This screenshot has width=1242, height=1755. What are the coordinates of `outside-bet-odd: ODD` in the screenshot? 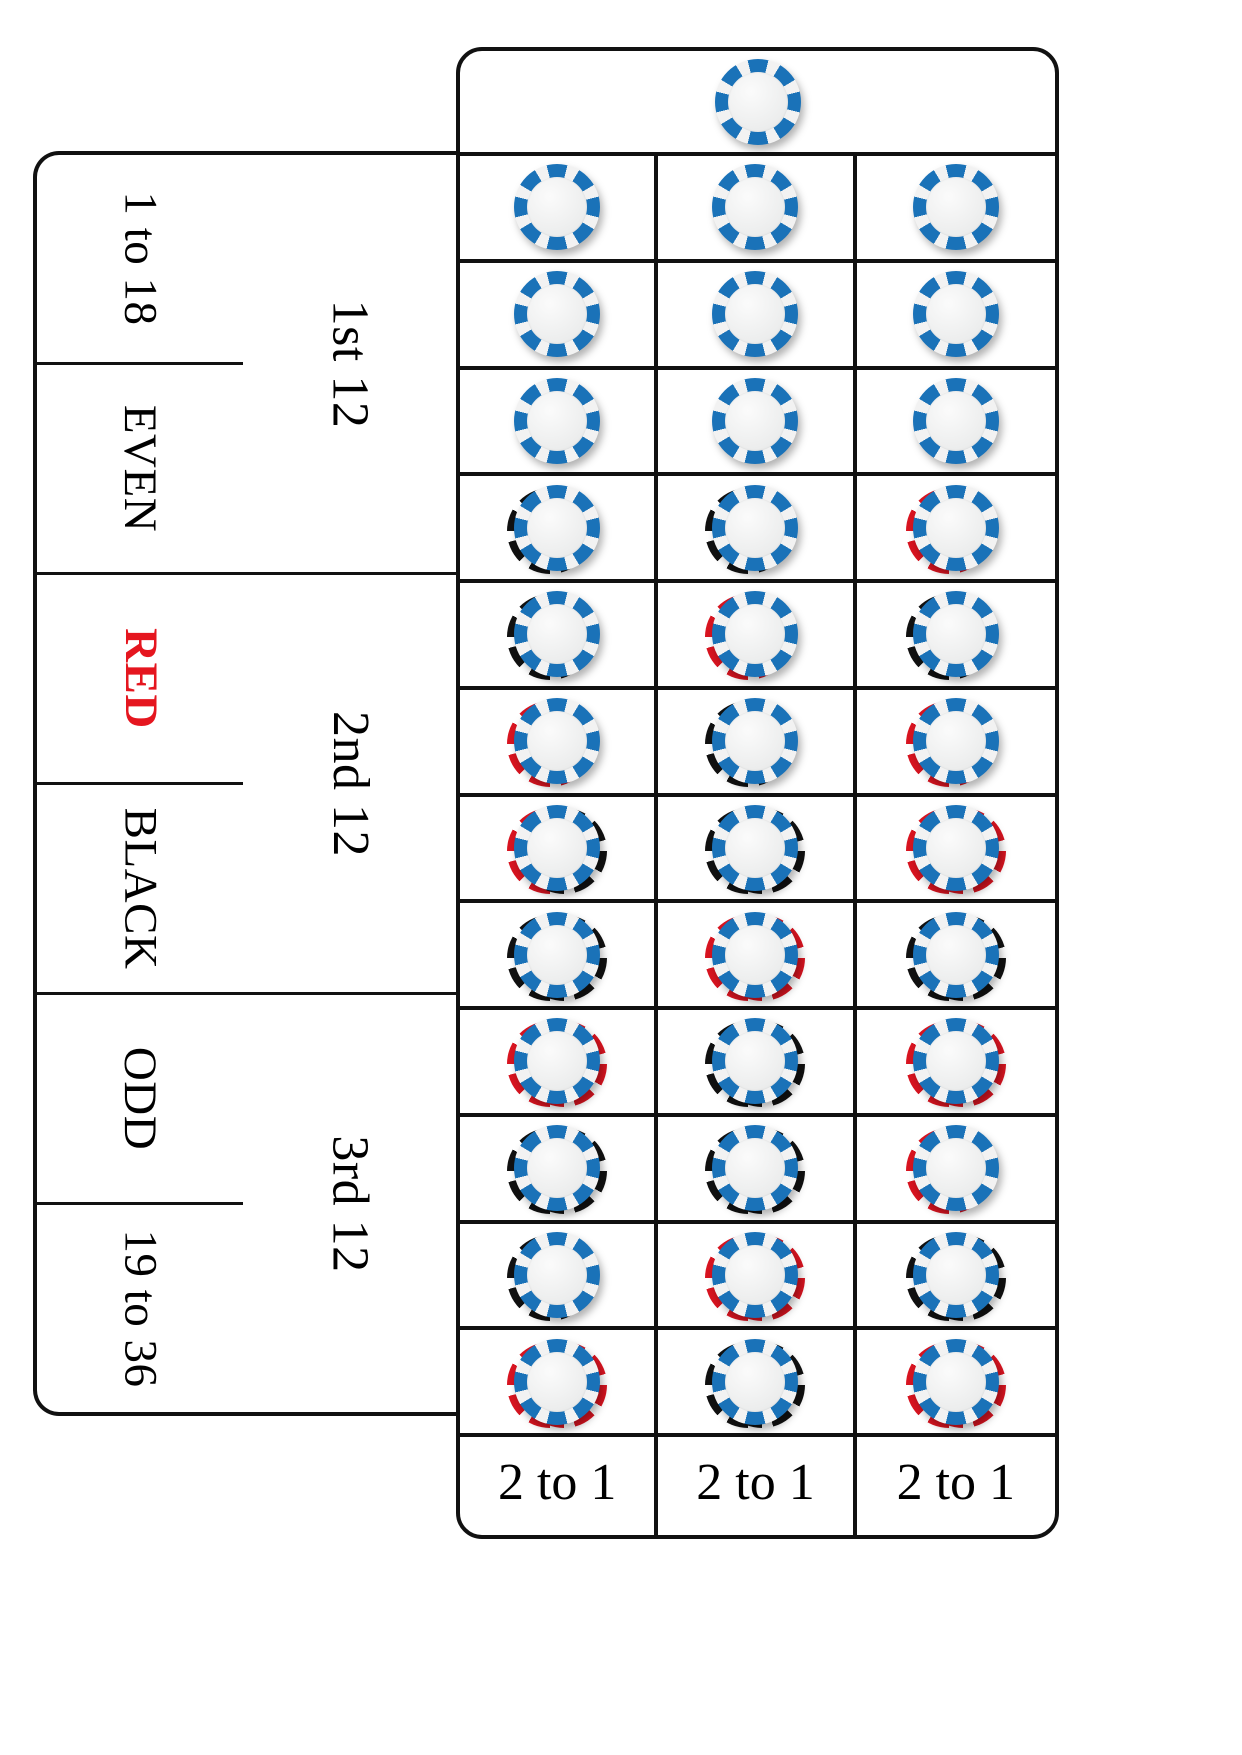 It's located at (140, 1100).